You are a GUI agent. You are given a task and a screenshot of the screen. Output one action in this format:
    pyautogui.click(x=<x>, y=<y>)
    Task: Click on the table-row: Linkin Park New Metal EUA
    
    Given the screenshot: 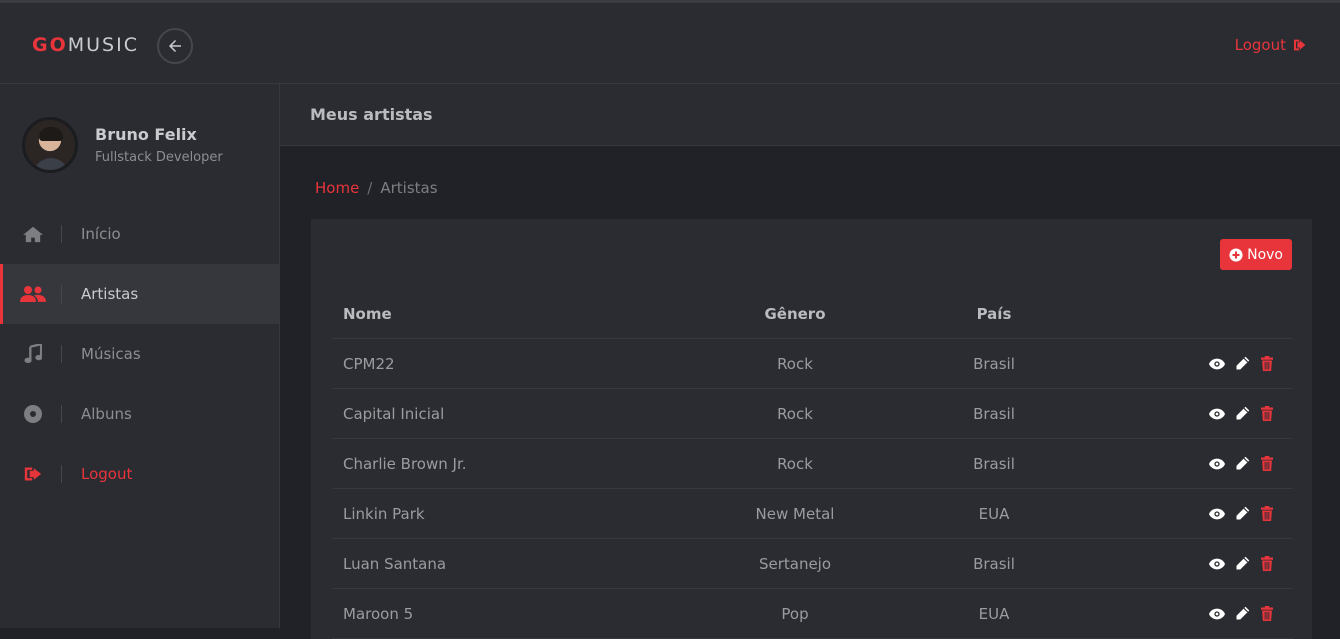 What is the action you would take?
    pyautogui.click(x=812, y=514)
    